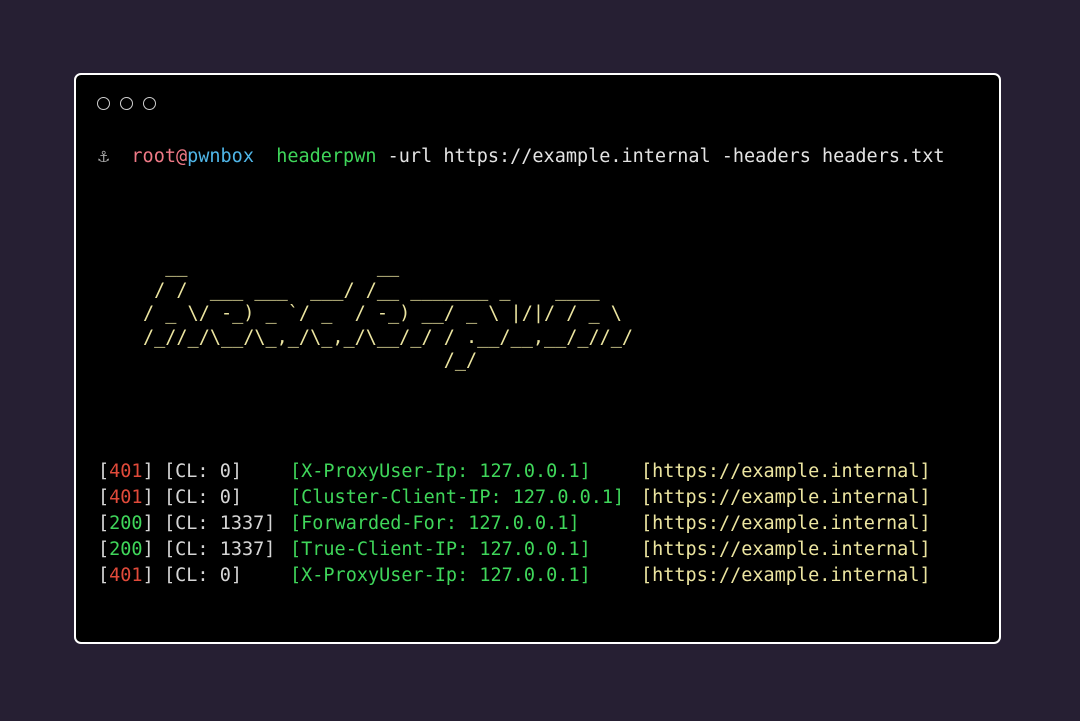 This screenshot has height=721, width=1080. What do you see at coordinates (104, 156) in the screenshot?
I see `anchor-icon: ⚓` at bounding box center [104, 156].